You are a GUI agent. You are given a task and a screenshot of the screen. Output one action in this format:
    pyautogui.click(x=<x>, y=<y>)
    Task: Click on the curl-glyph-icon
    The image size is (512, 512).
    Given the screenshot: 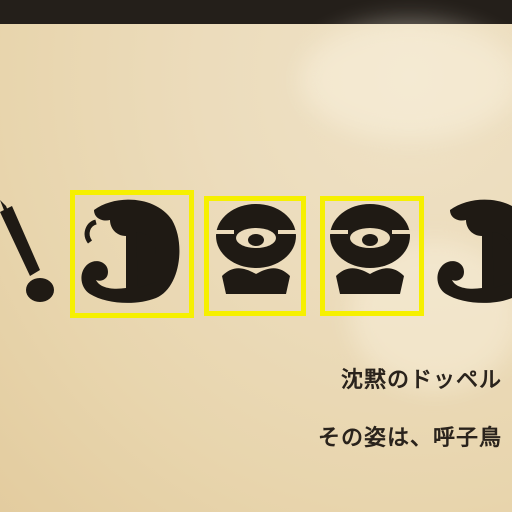 What is the action you would take?
    pyautogui.click(x=474, y=251)
    